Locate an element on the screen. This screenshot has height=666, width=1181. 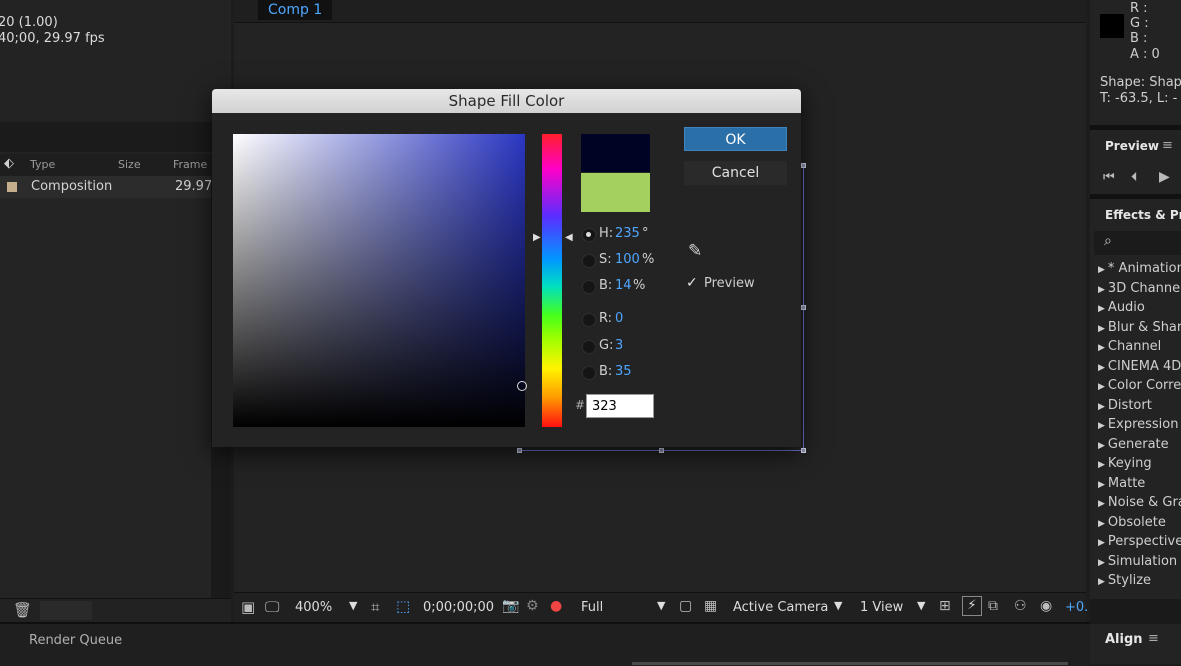
hex-input is located at coordinates (620, 406).